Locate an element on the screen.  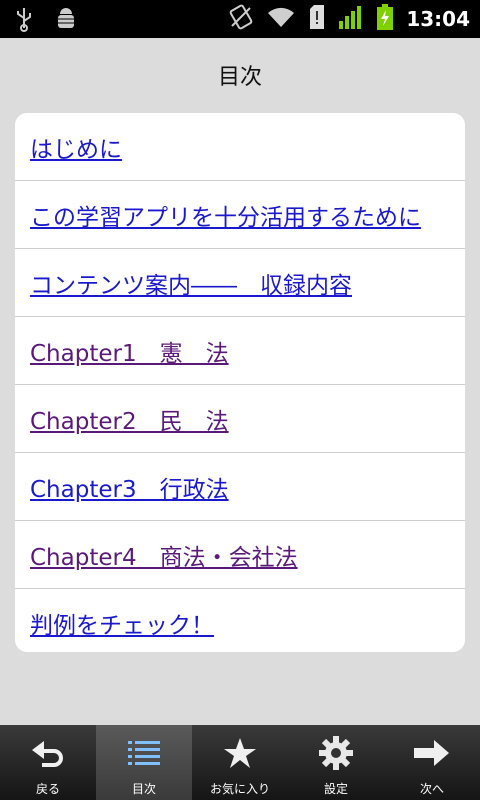
tab-label: 設定 is located at coordinates (335, 789).